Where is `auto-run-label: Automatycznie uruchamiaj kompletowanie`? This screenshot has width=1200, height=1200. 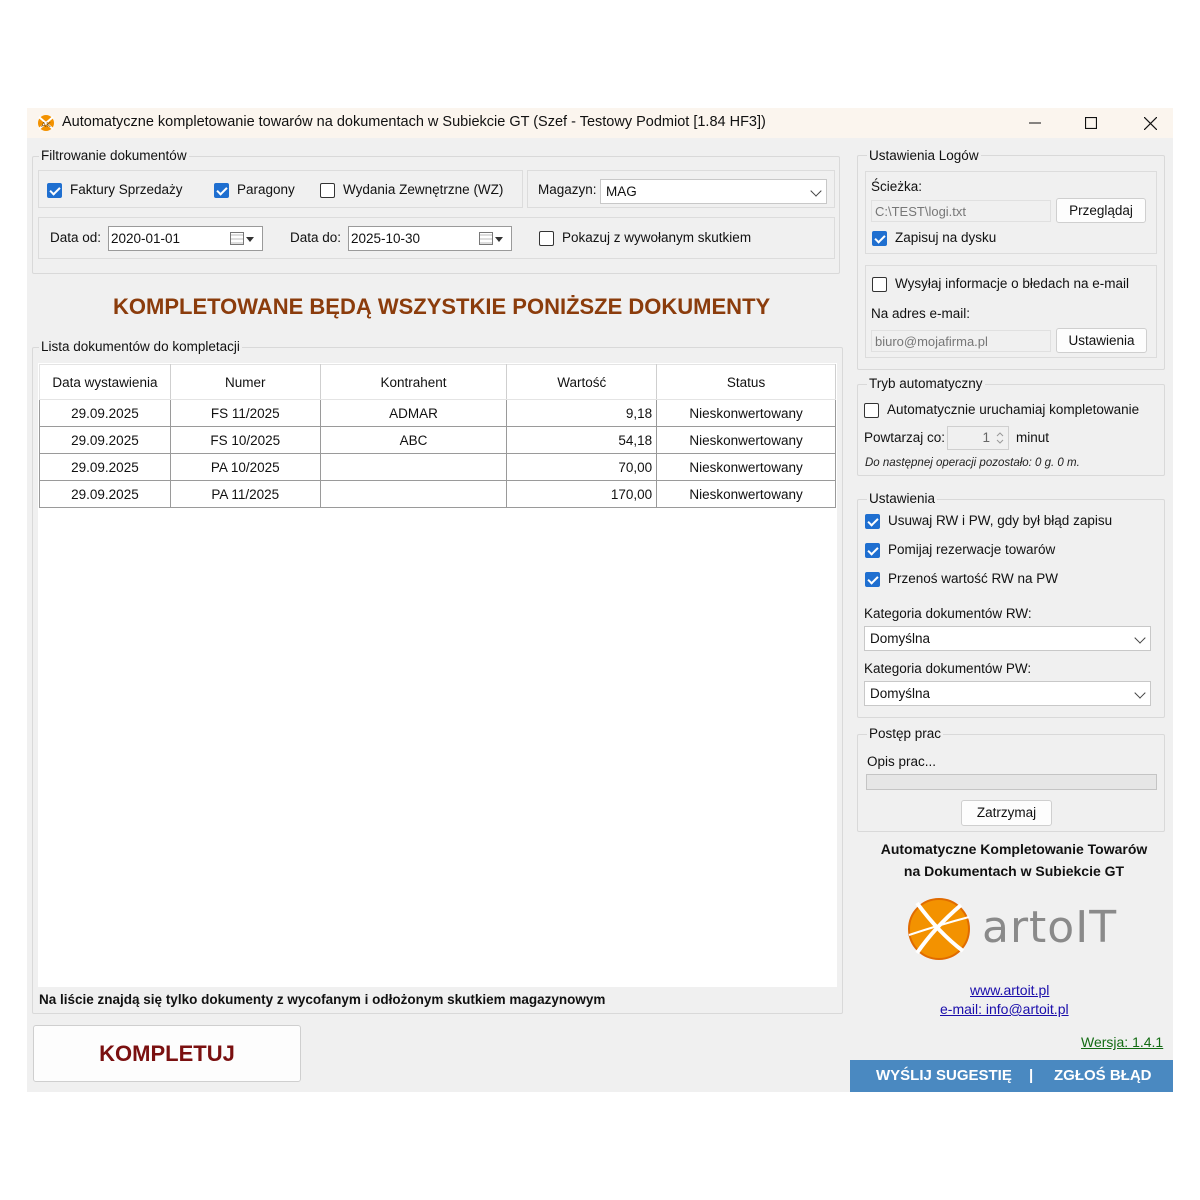 auto-run-label: Automatycznie uruchamiaj kompletowanie is located at coordinates (1013, 409).